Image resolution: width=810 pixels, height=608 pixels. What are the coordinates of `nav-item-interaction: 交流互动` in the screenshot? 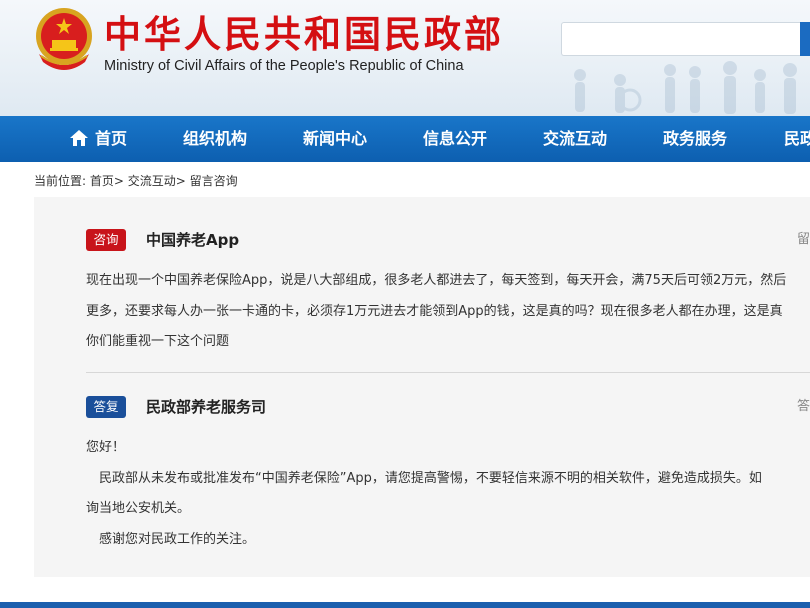 It's located at (575, 139).